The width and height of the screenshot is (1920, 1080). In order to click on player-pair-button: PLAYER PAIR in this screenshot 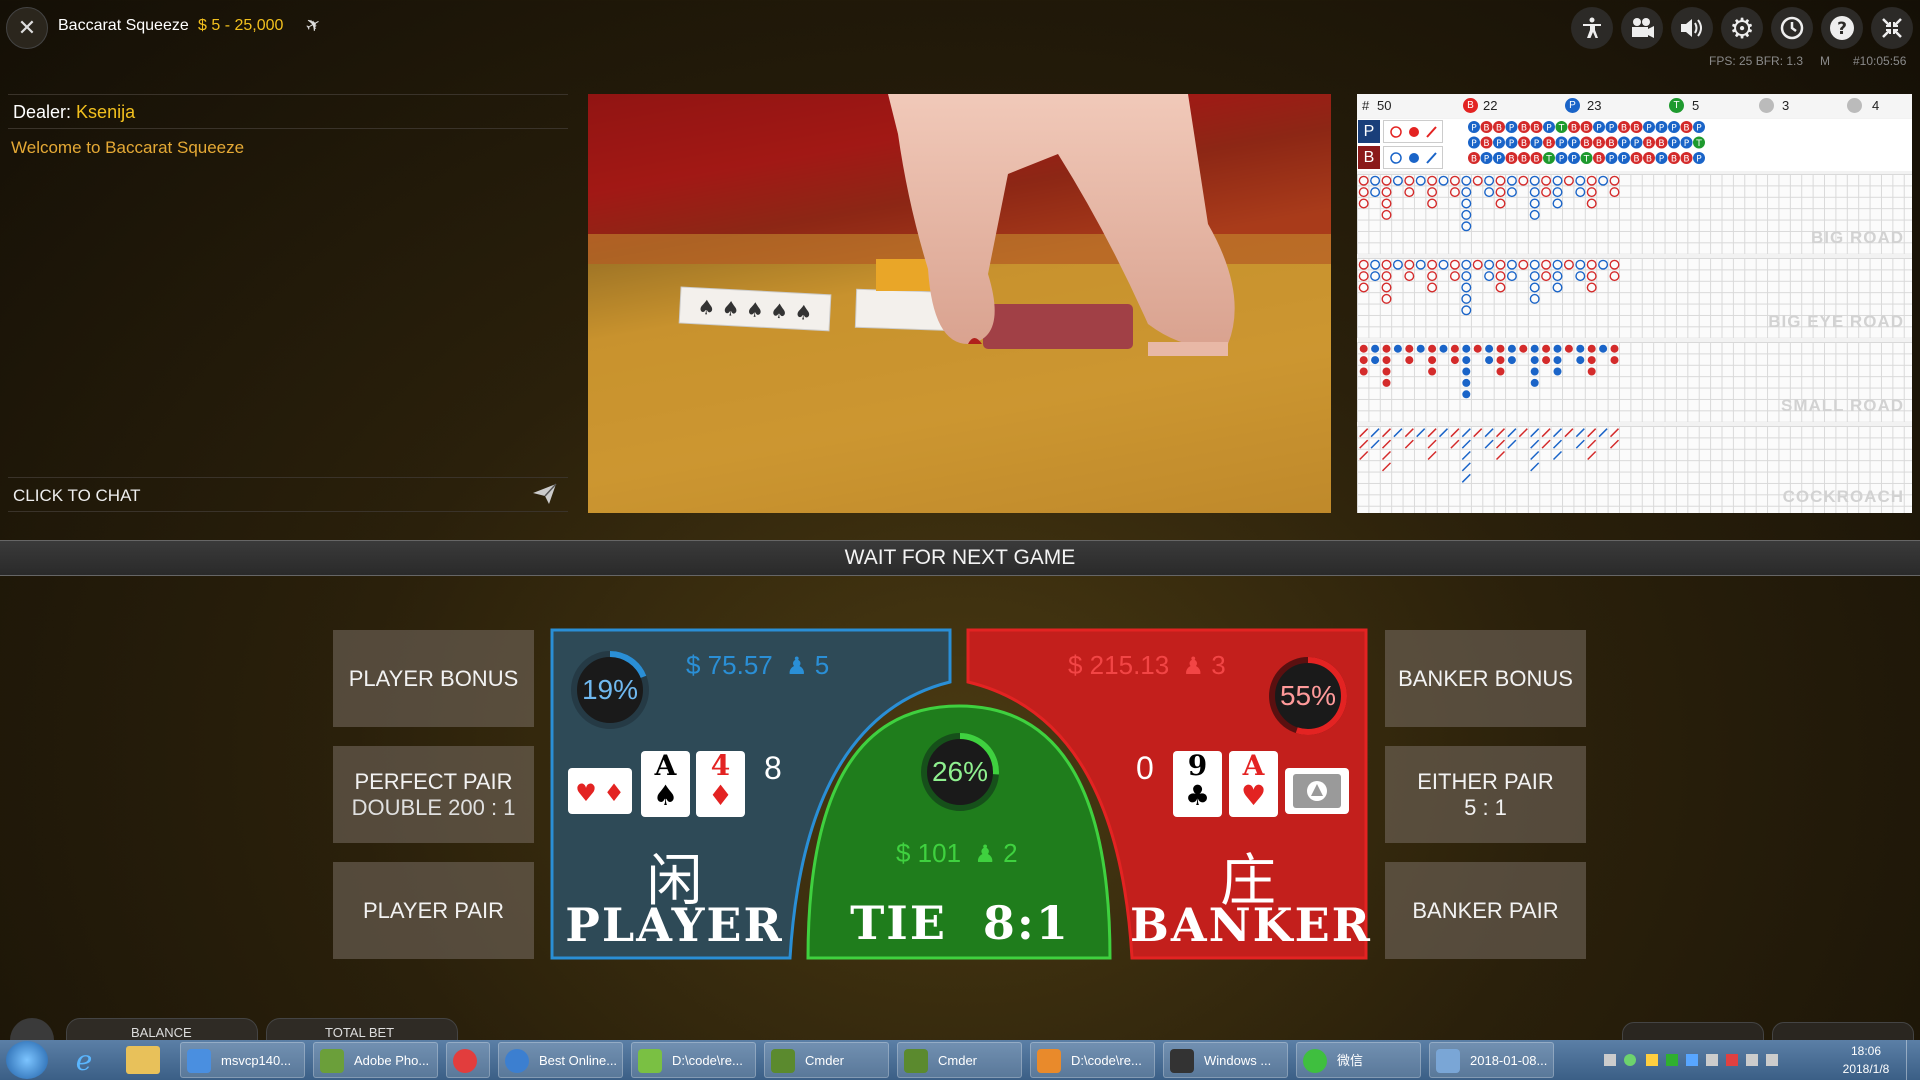, I will do `click(433, 910)`.